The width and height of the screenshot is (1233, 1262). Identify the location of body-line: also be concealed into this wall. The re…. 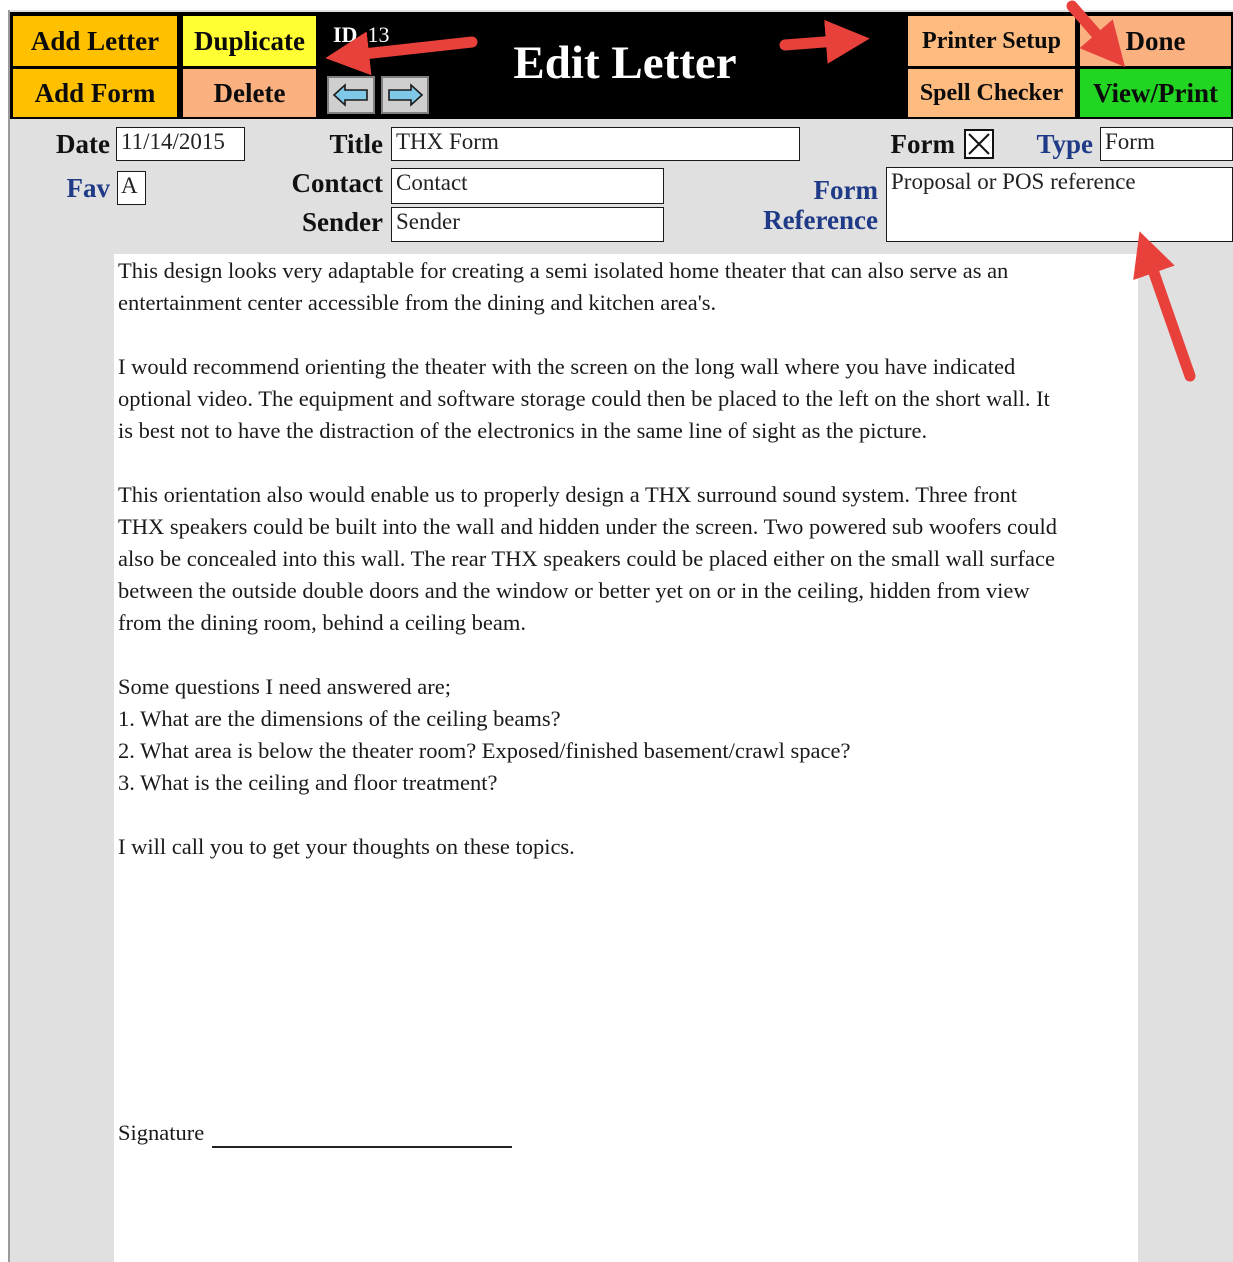
(586, 558).